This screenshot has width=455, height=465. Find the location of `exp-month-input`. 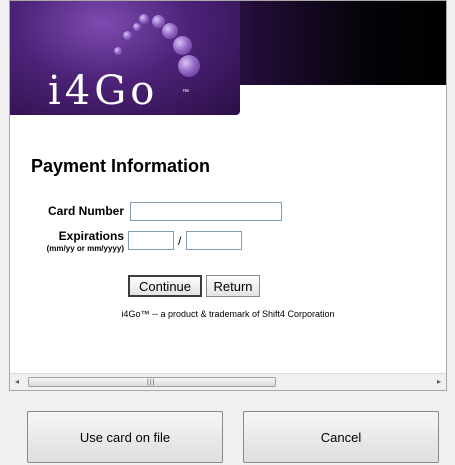

exp-month-input is located at coordinates (151, 240).